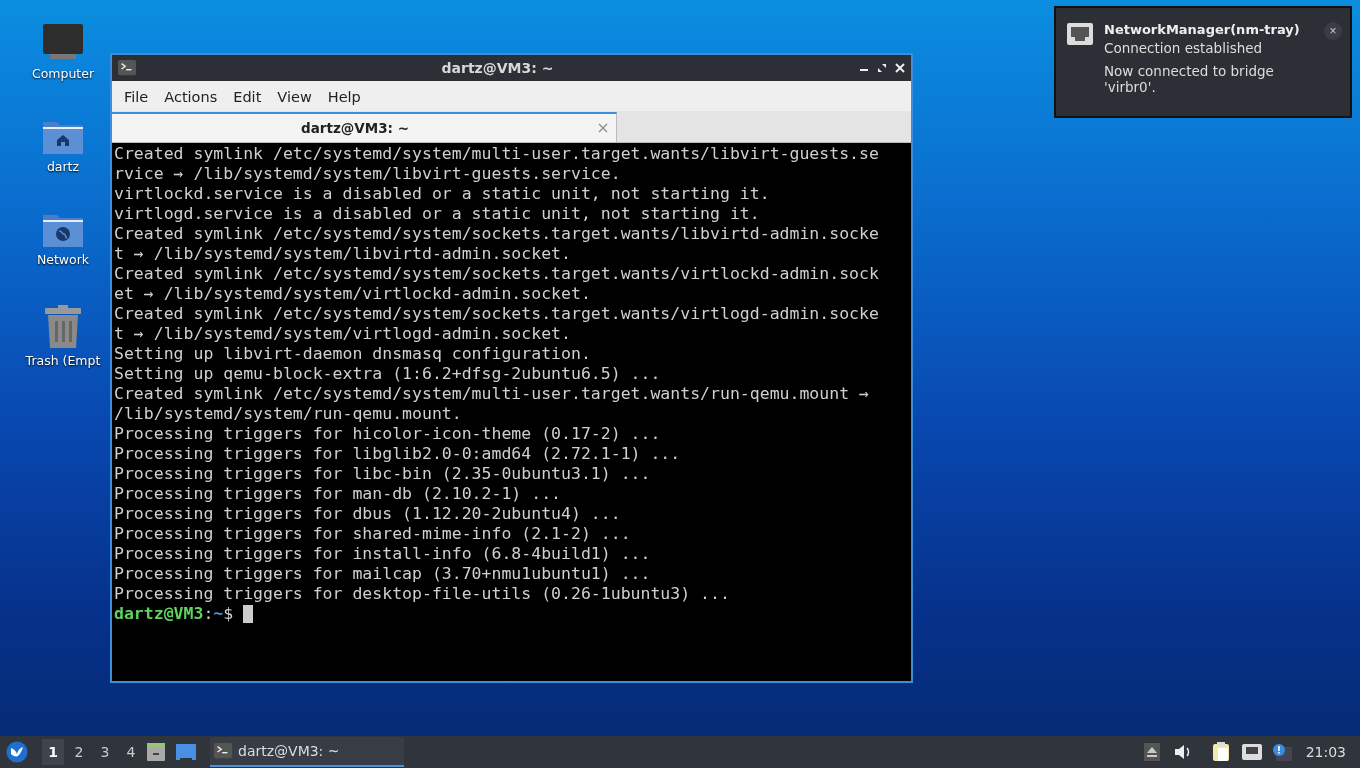 The height and width of the screenshot is (768, 1360). I want to click on notification-title: NetworkManager(nm-tray), so click(1202, 29).